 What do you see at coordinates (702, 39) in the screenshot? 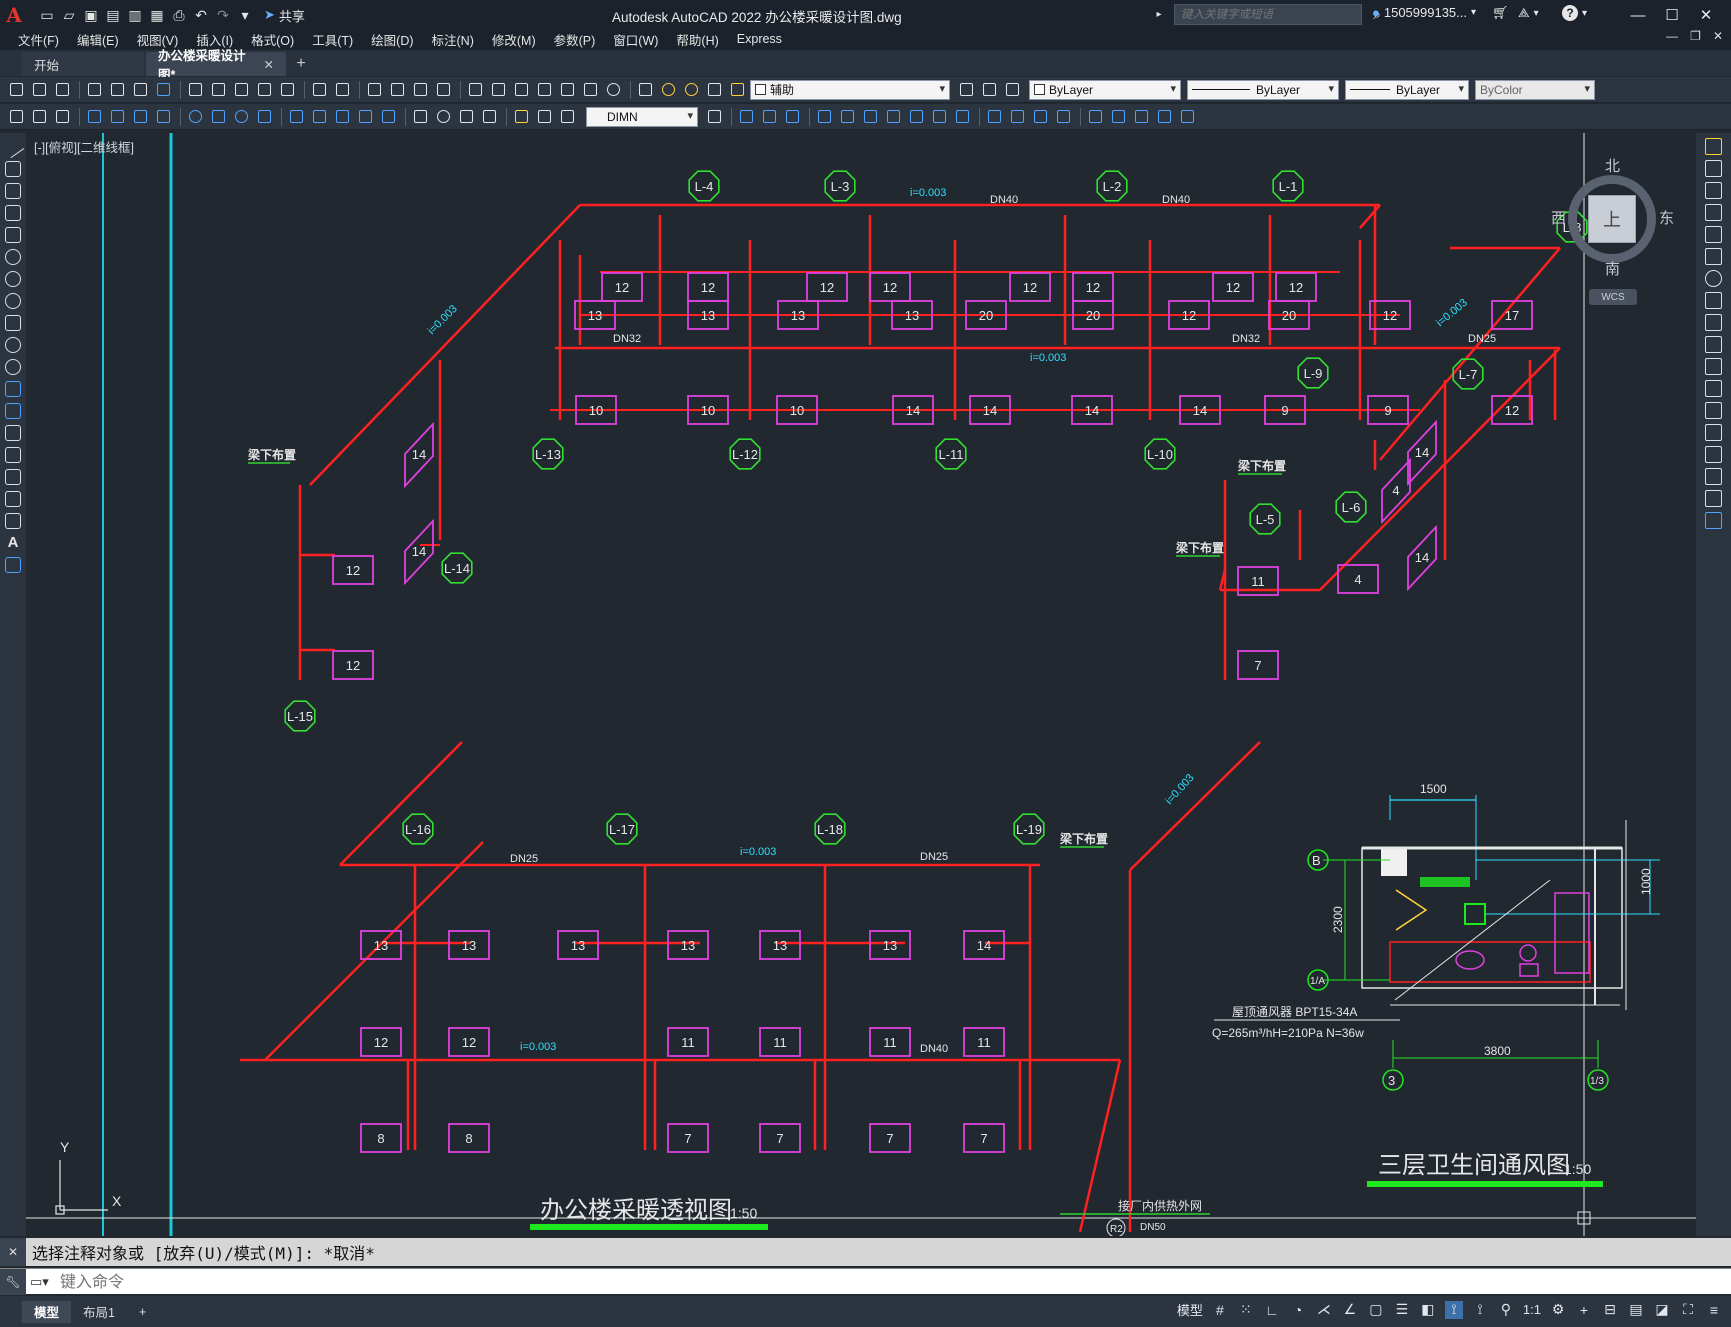
I see `menu-help: 帮助(H)` at bounding box center [702, 39].